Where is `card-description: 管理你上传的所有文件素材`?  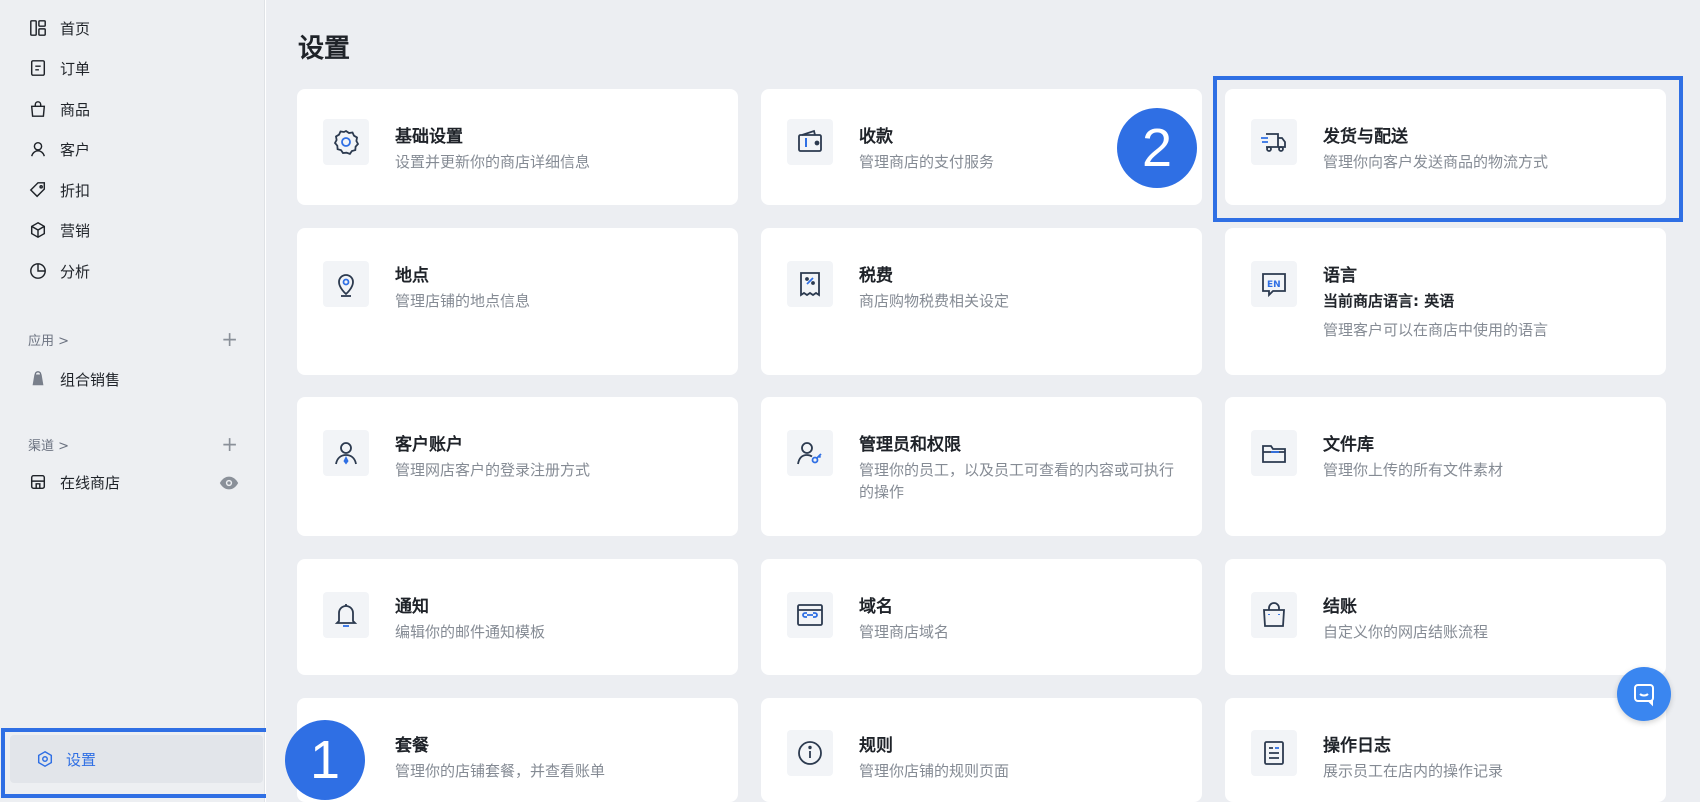 card-description: 管理你上传的所有文件素材 is located at coordinates (1413, 470).